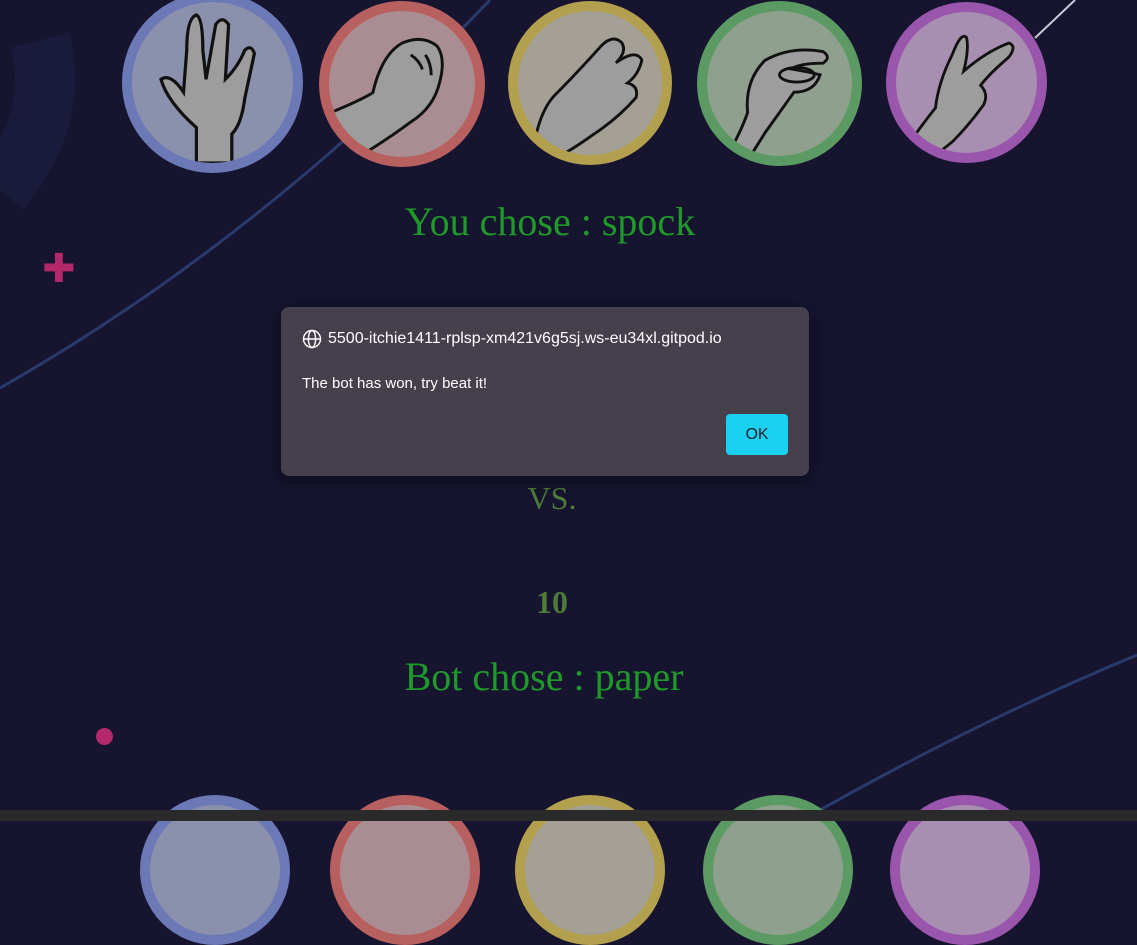 The height and width of the screenshot is (945, 1137). Describe the element at coordinates (552, 602) in the screenshot. I see `score-counter: 10` at that location.